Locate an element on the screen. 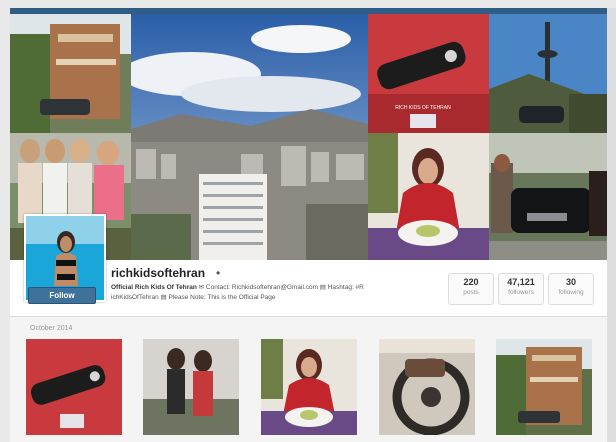 The height and width of the screenshot is (442, 616). scrollbar is located at coordinates (611, 225).